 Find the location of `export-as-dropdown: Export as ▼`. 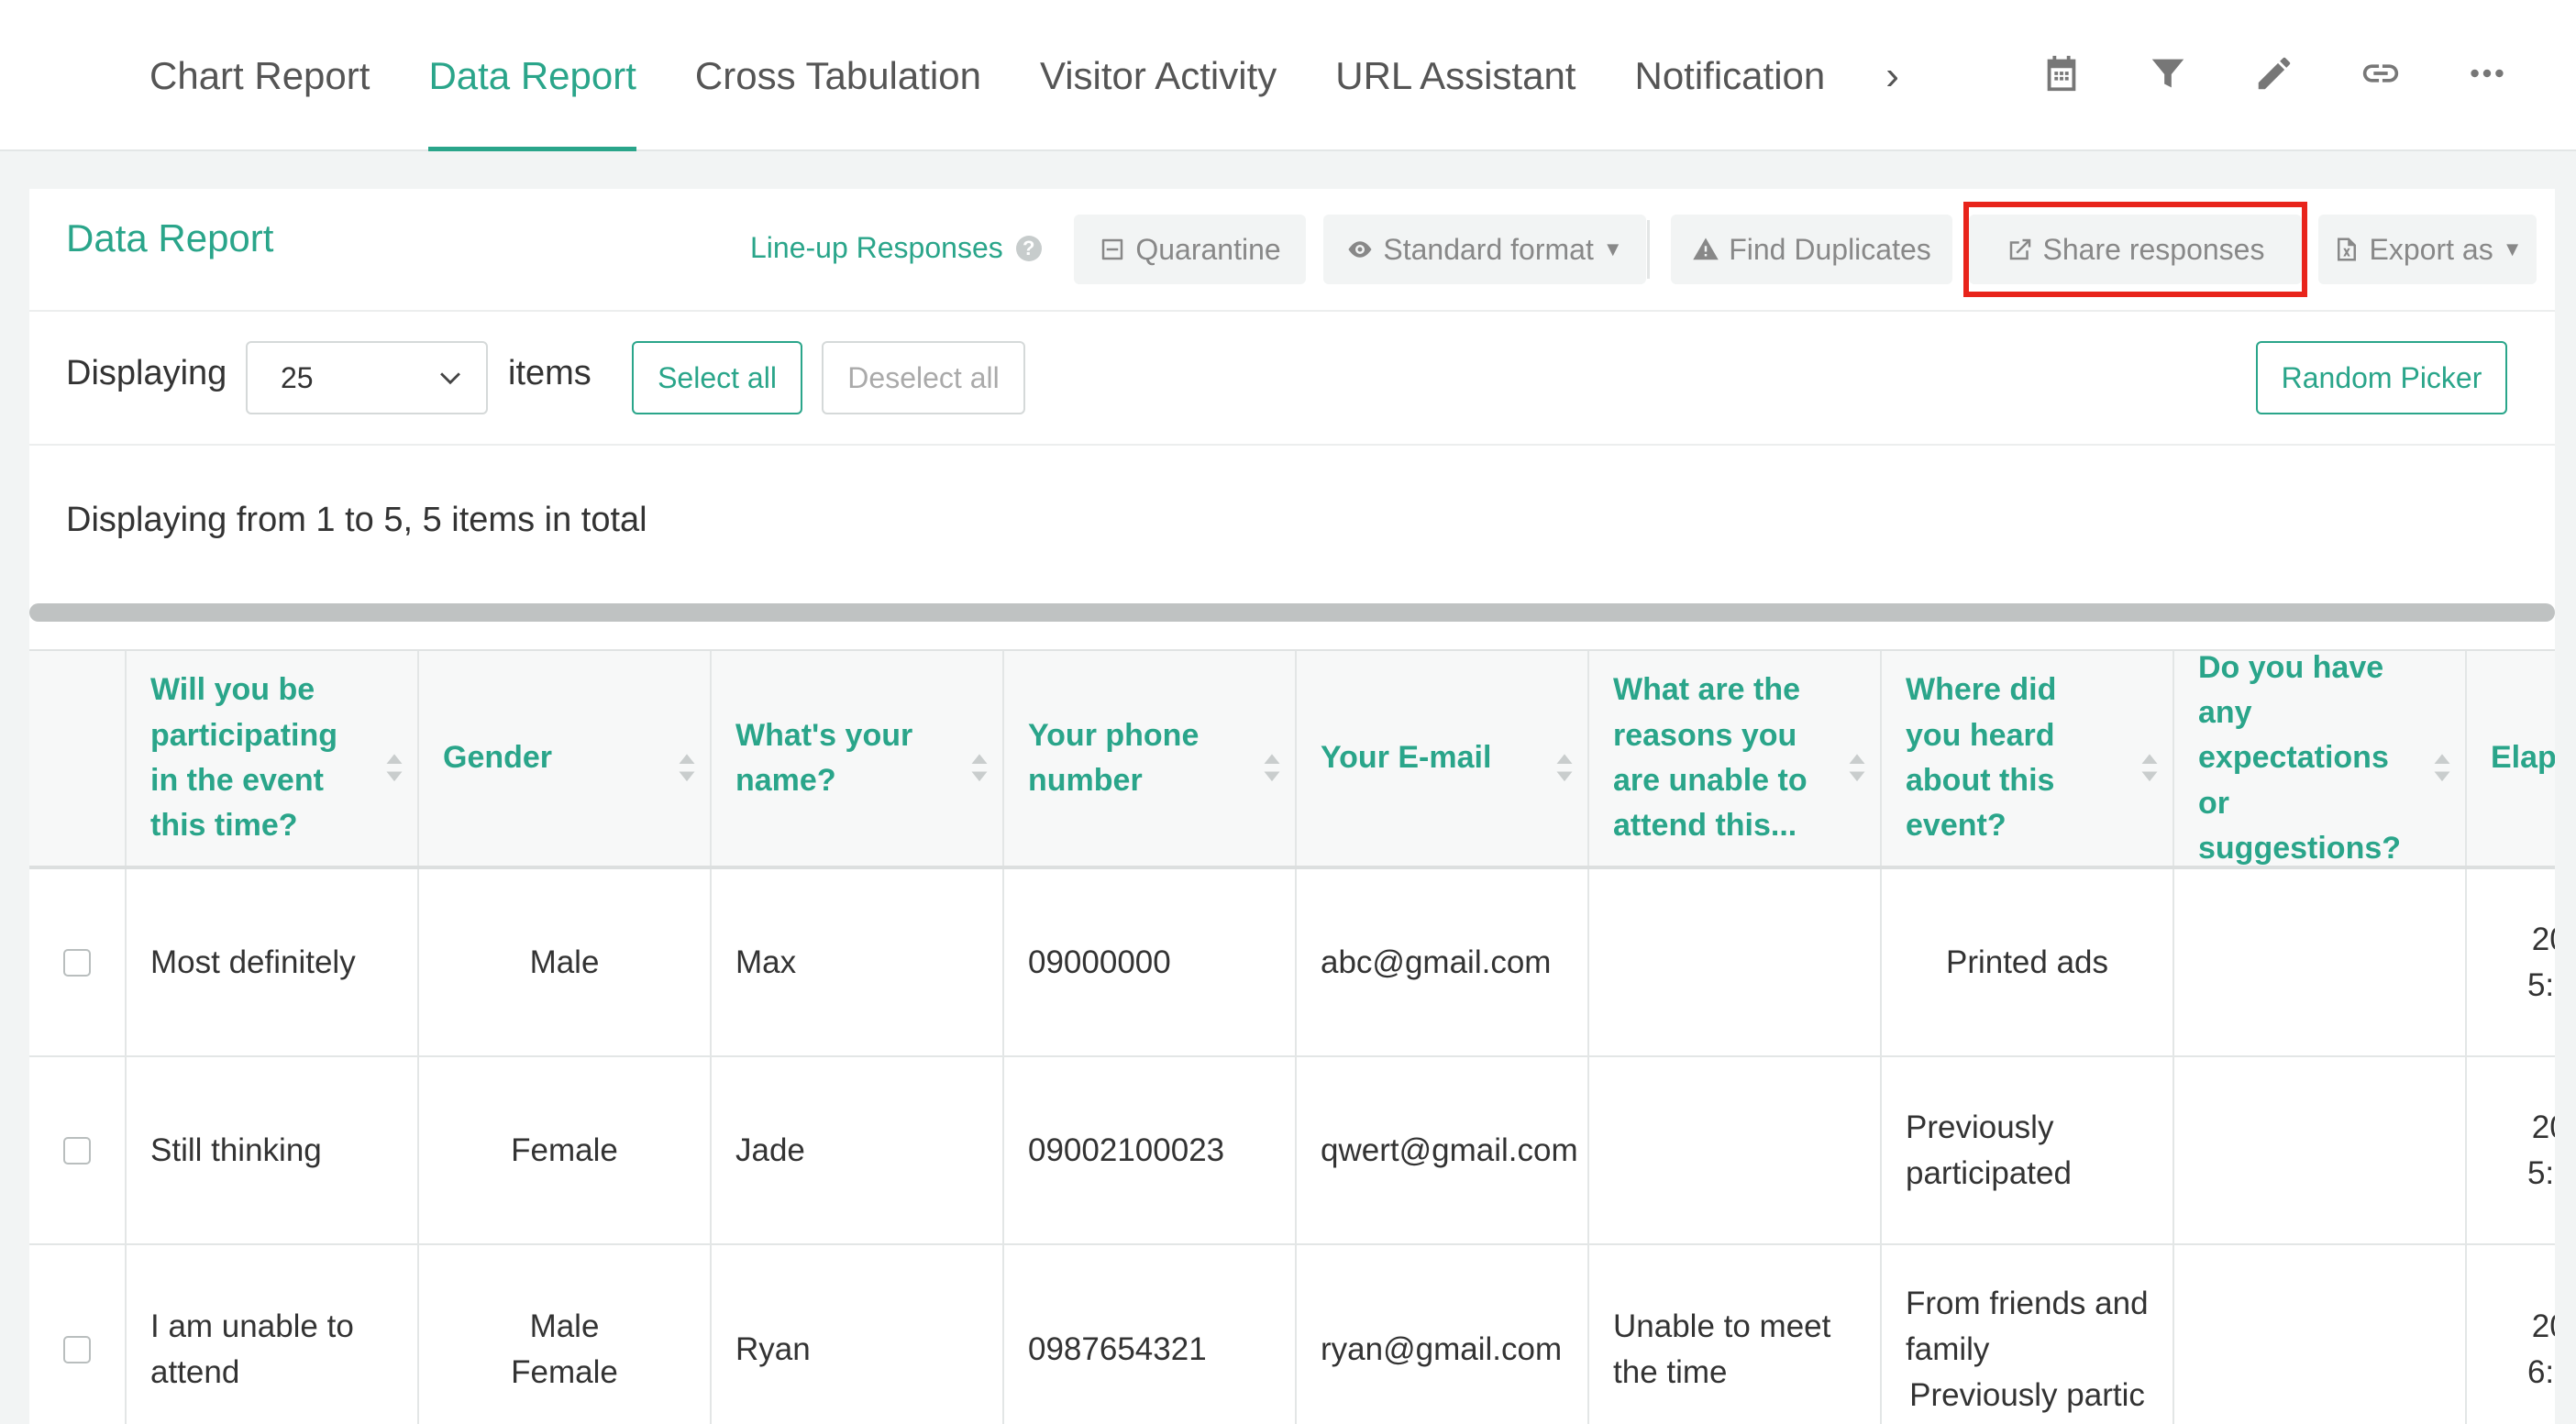

export-as-dropdown: Export as ▼ is located at coordinates (2427, 249).